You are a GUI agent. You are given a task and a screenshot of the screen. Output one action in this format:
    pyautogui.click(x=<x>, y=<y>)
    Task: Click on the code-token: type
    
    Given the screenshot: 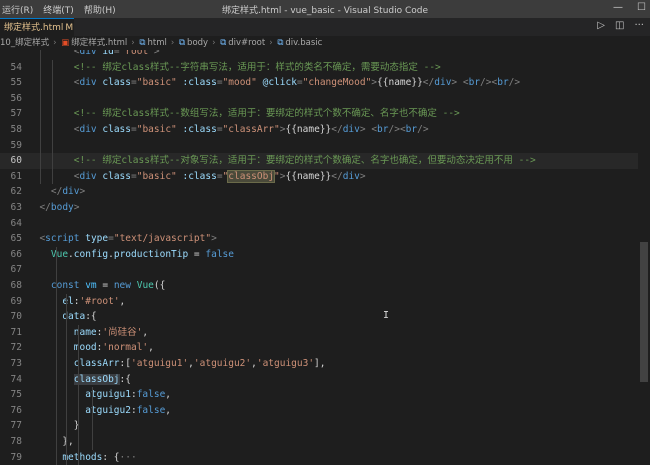 What is the action you would take?
    pyautogui.click(x=94, y=239)
    